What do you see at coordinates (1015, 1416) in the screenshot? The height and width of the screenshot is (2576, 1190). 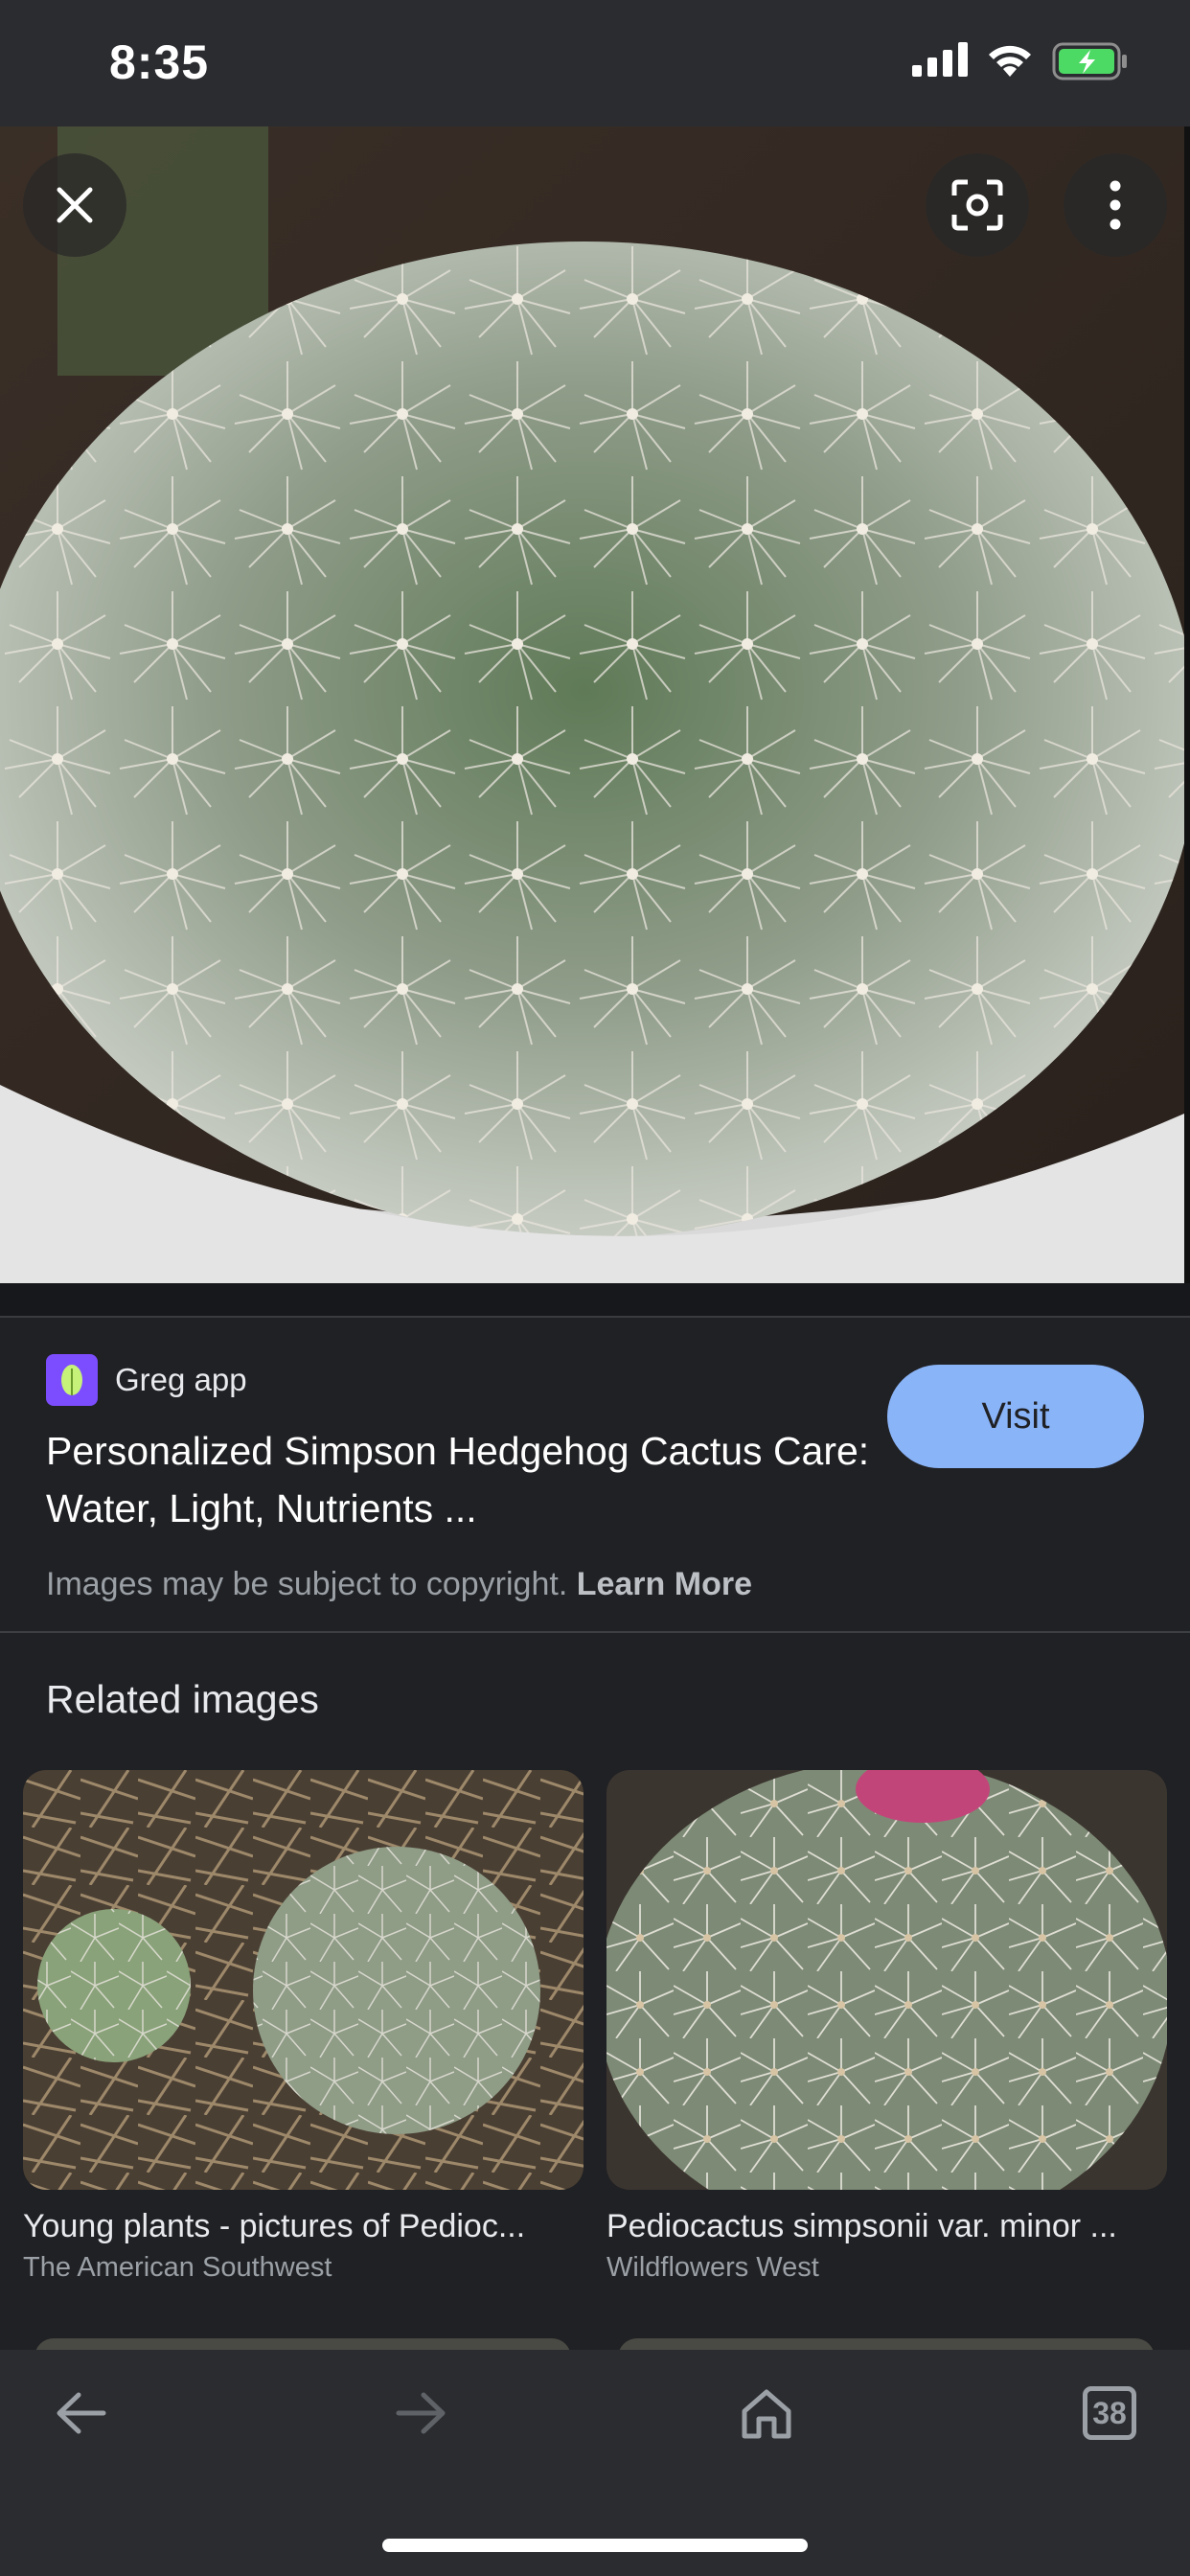 I see `visit-button: Visit` at bounding box center [1015, 1416].